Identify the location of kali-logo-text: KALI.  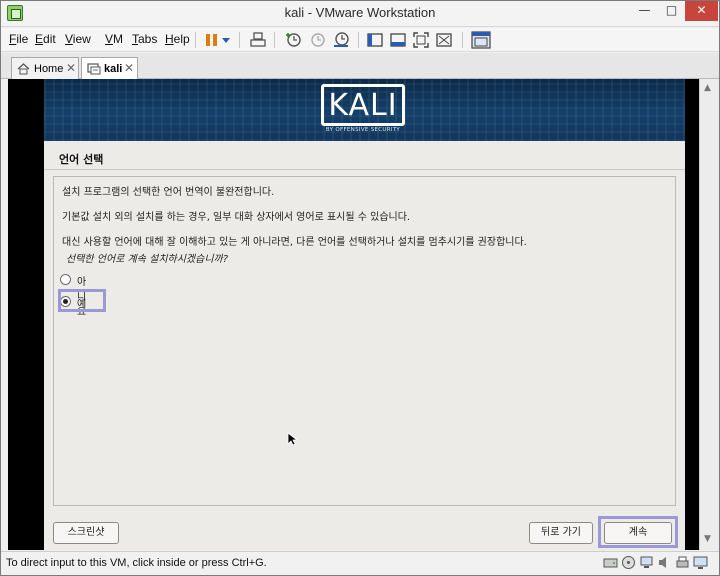
(363, 105).